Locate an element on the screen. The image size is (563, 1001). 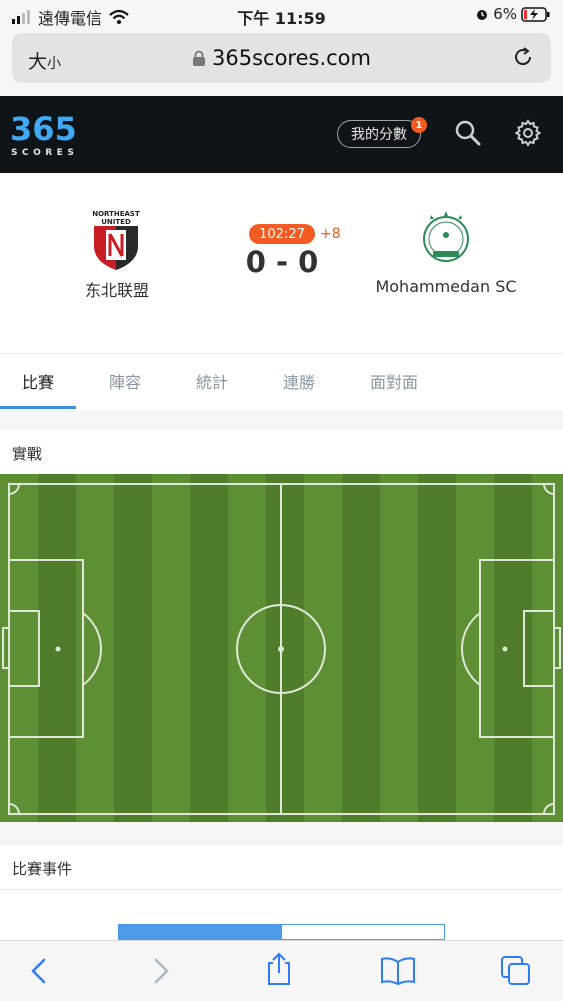
tab-stats: 統計 is located at coordinates (212, 381).